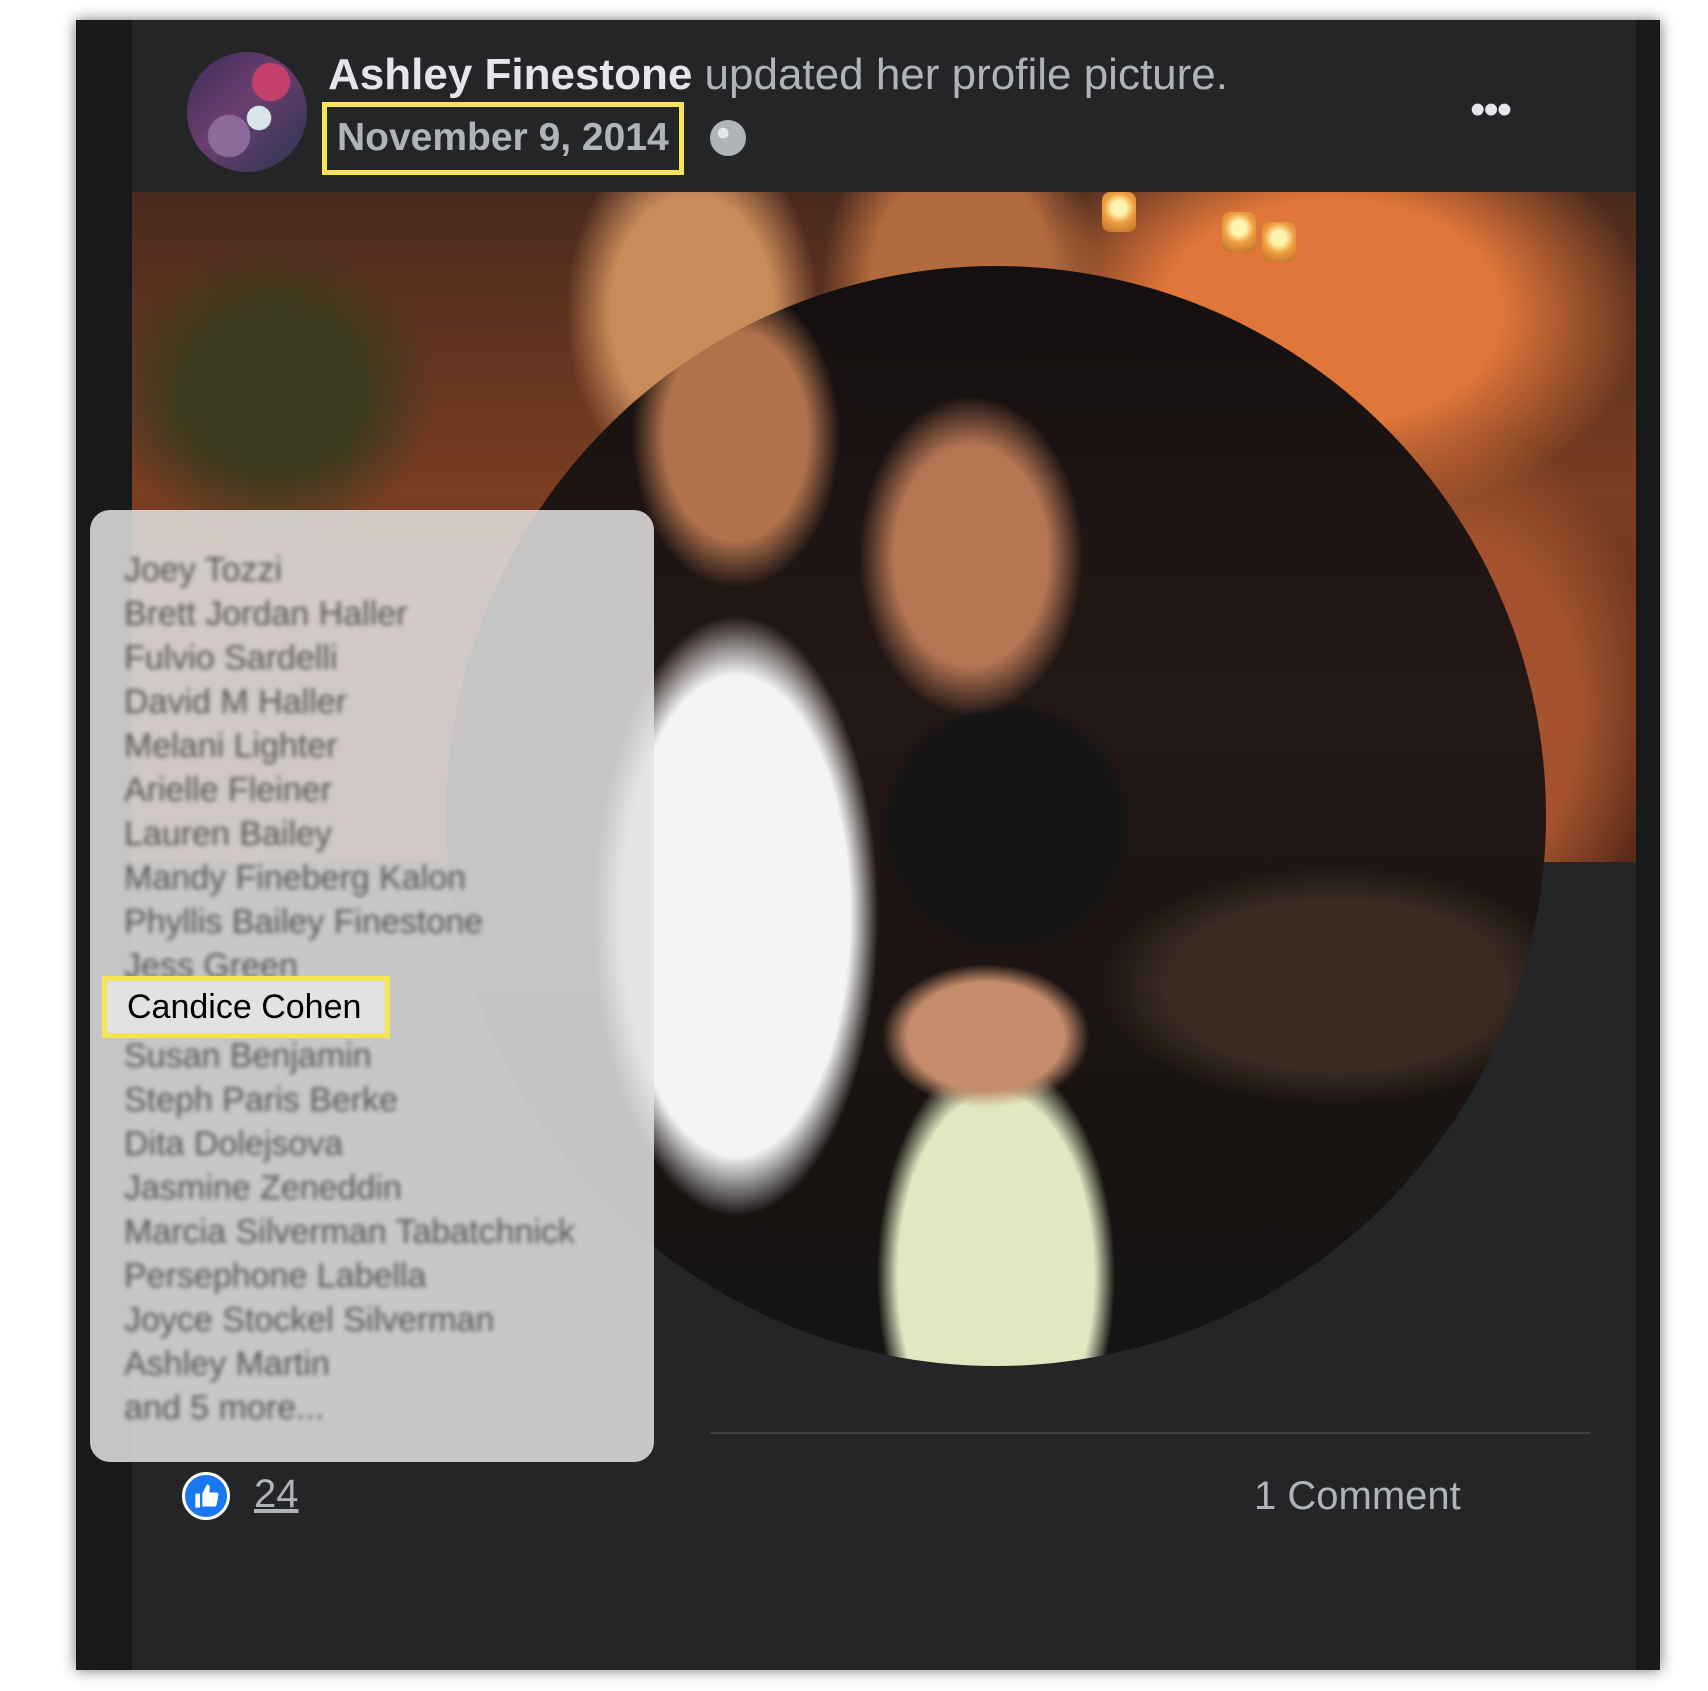  Describe the element at coordinates (265, 614) in the screenshot. I see `tagged-person: Brett Jordan Haller` at that location.